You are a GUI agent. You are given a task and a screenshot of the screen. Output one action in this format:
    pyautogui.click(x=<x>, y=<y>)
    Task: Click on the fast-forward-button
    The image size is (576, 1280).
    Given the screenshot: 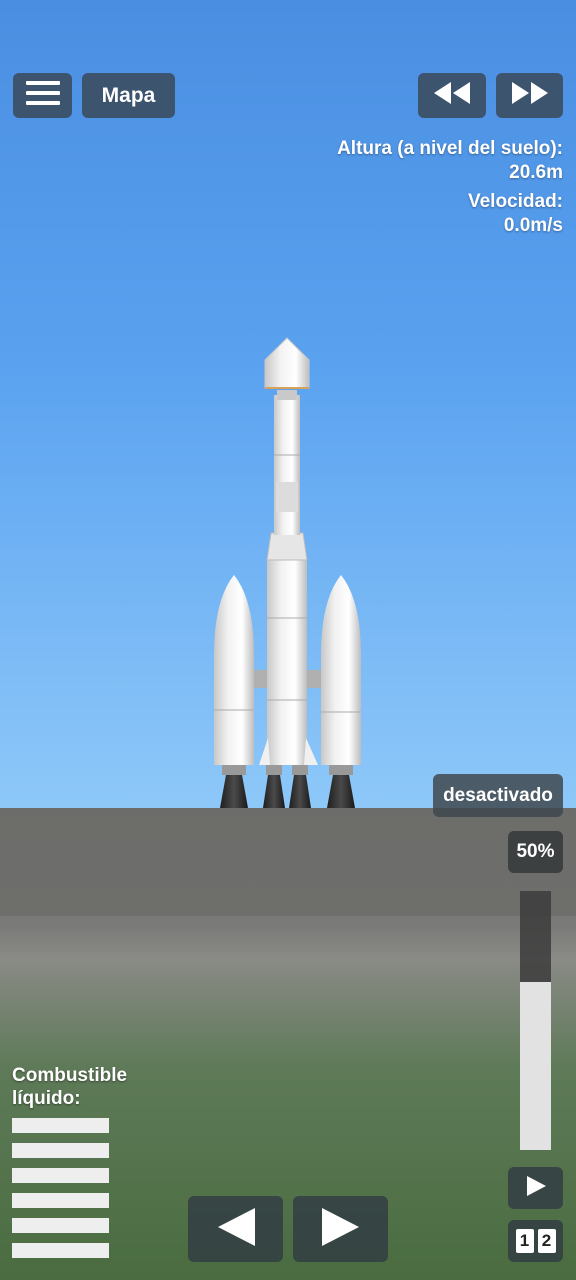 What is the action you would take?
    pyautogui.click(x=529, y=95)
    